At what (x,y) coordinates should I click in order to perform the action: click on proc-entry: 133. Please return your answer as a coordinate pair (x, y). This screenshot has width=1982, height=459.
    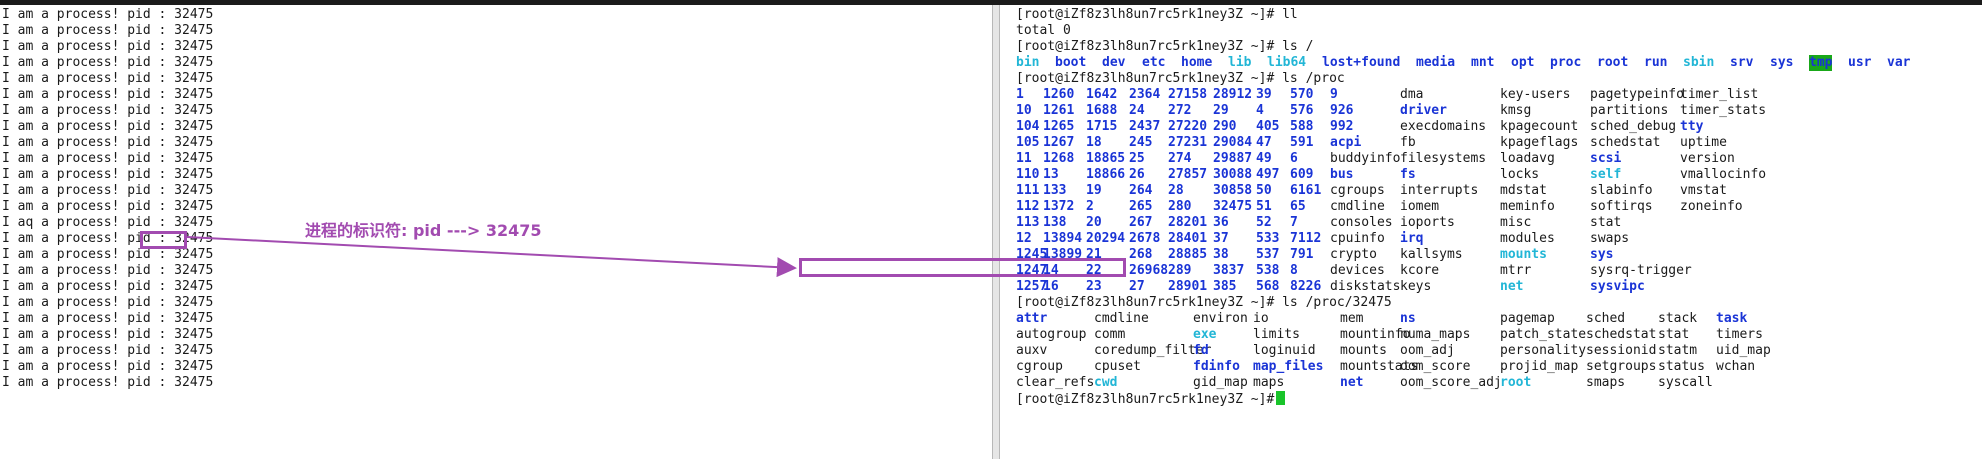
    Looking at the image, I should click on (1055, 190).